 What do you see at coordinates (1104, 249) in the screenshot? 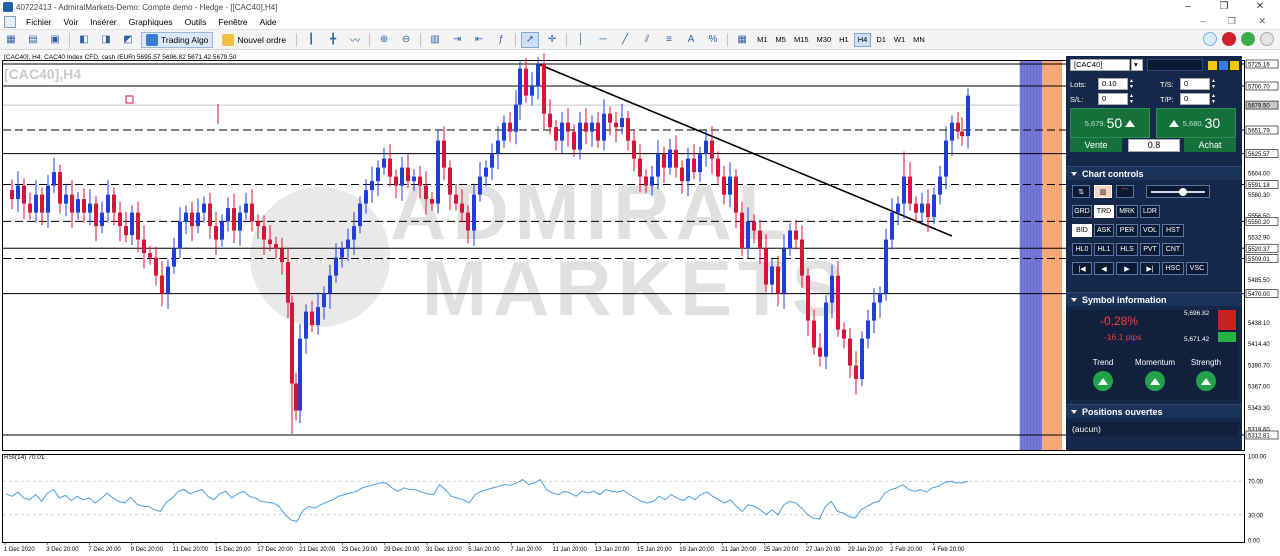
I see `cc-hl1-button: HL1` at bounding box center [1104, 249].